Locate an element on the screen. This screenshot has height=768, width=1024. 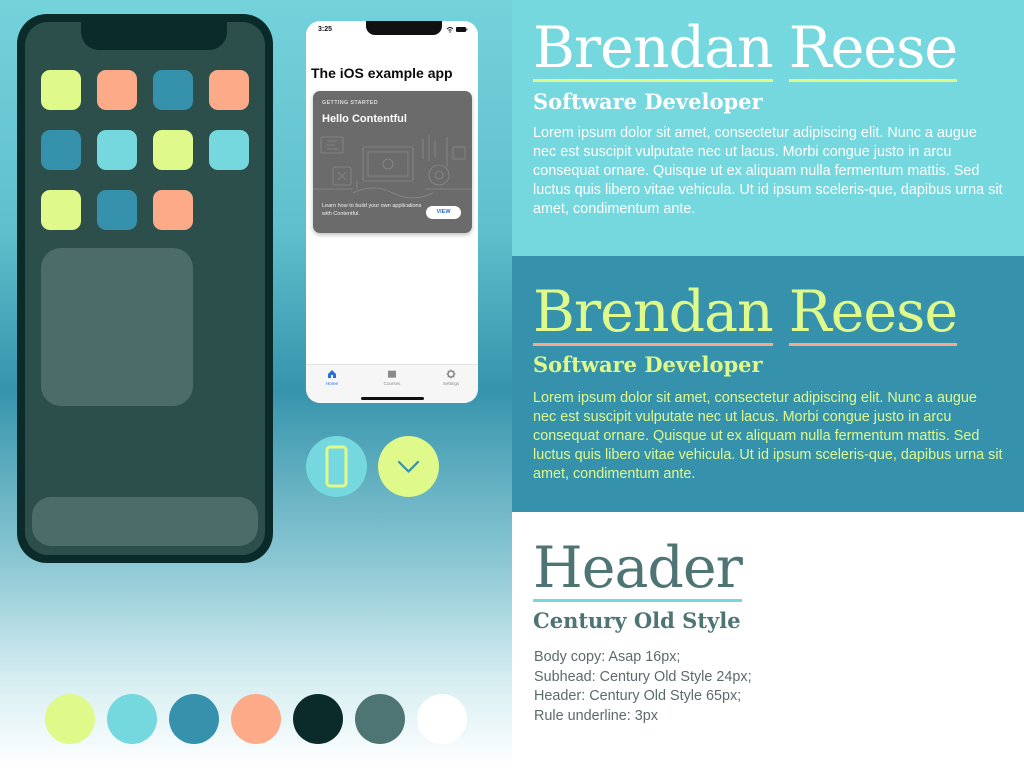
ios-status-time: 3:25 is located at coordinates (325, 29).